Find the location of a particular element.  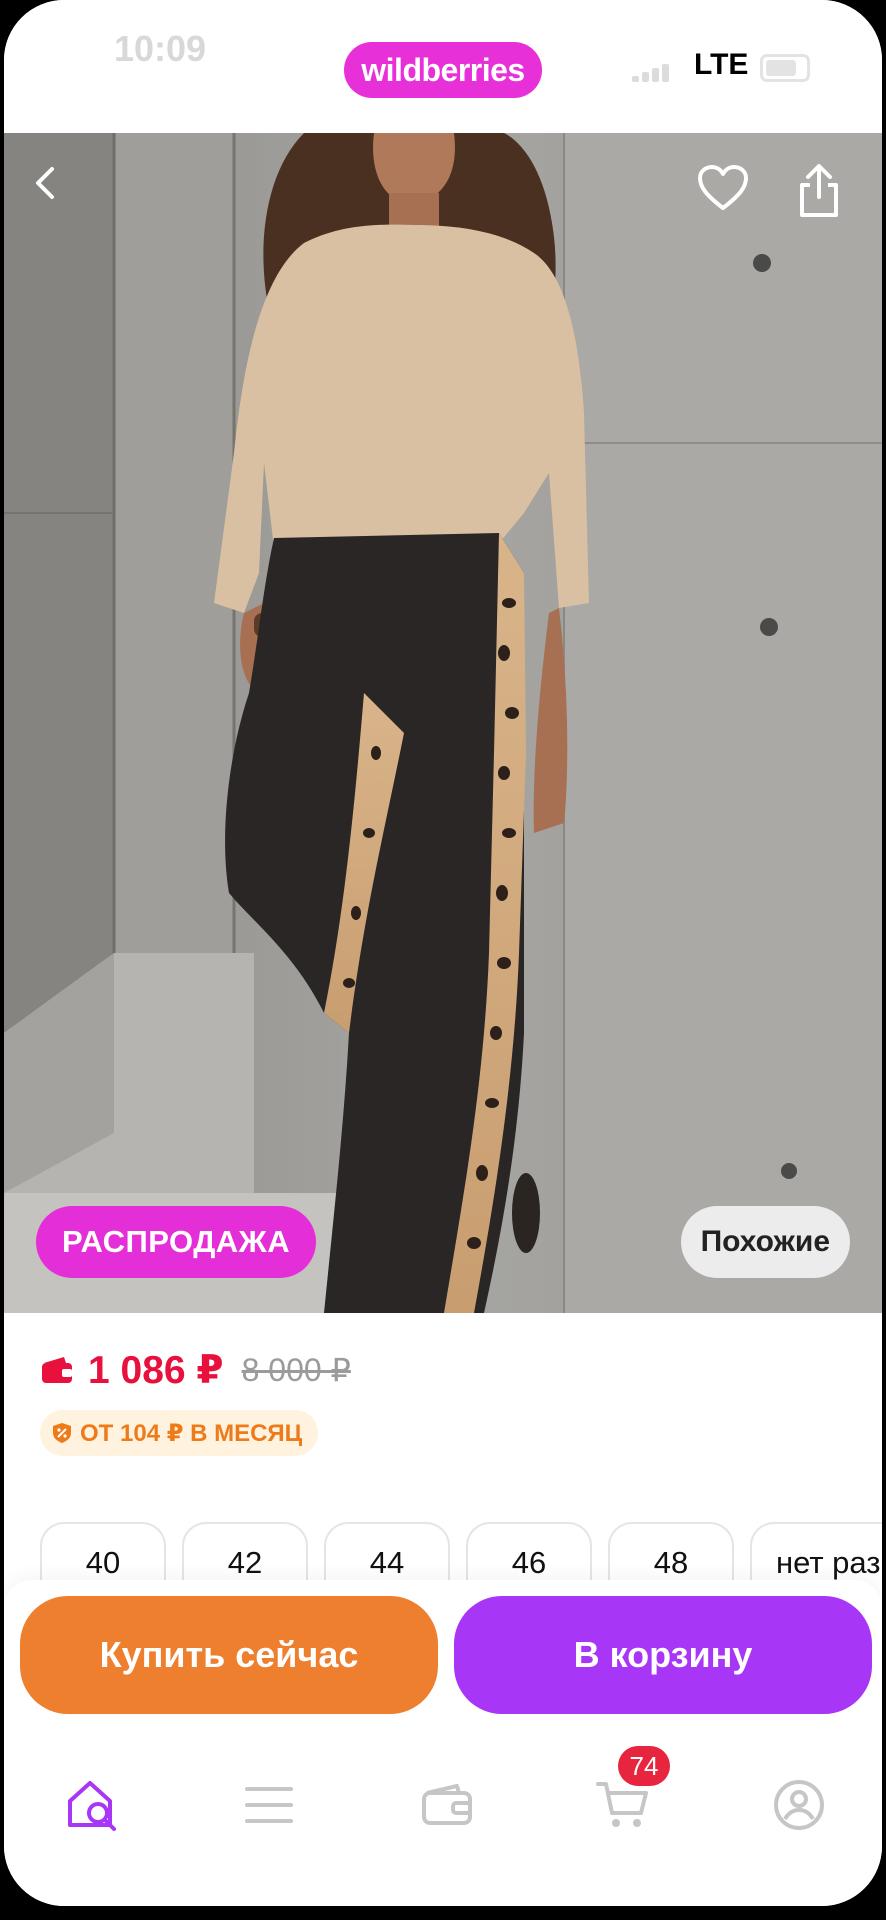

share-button is located at coordinates (831, 198).